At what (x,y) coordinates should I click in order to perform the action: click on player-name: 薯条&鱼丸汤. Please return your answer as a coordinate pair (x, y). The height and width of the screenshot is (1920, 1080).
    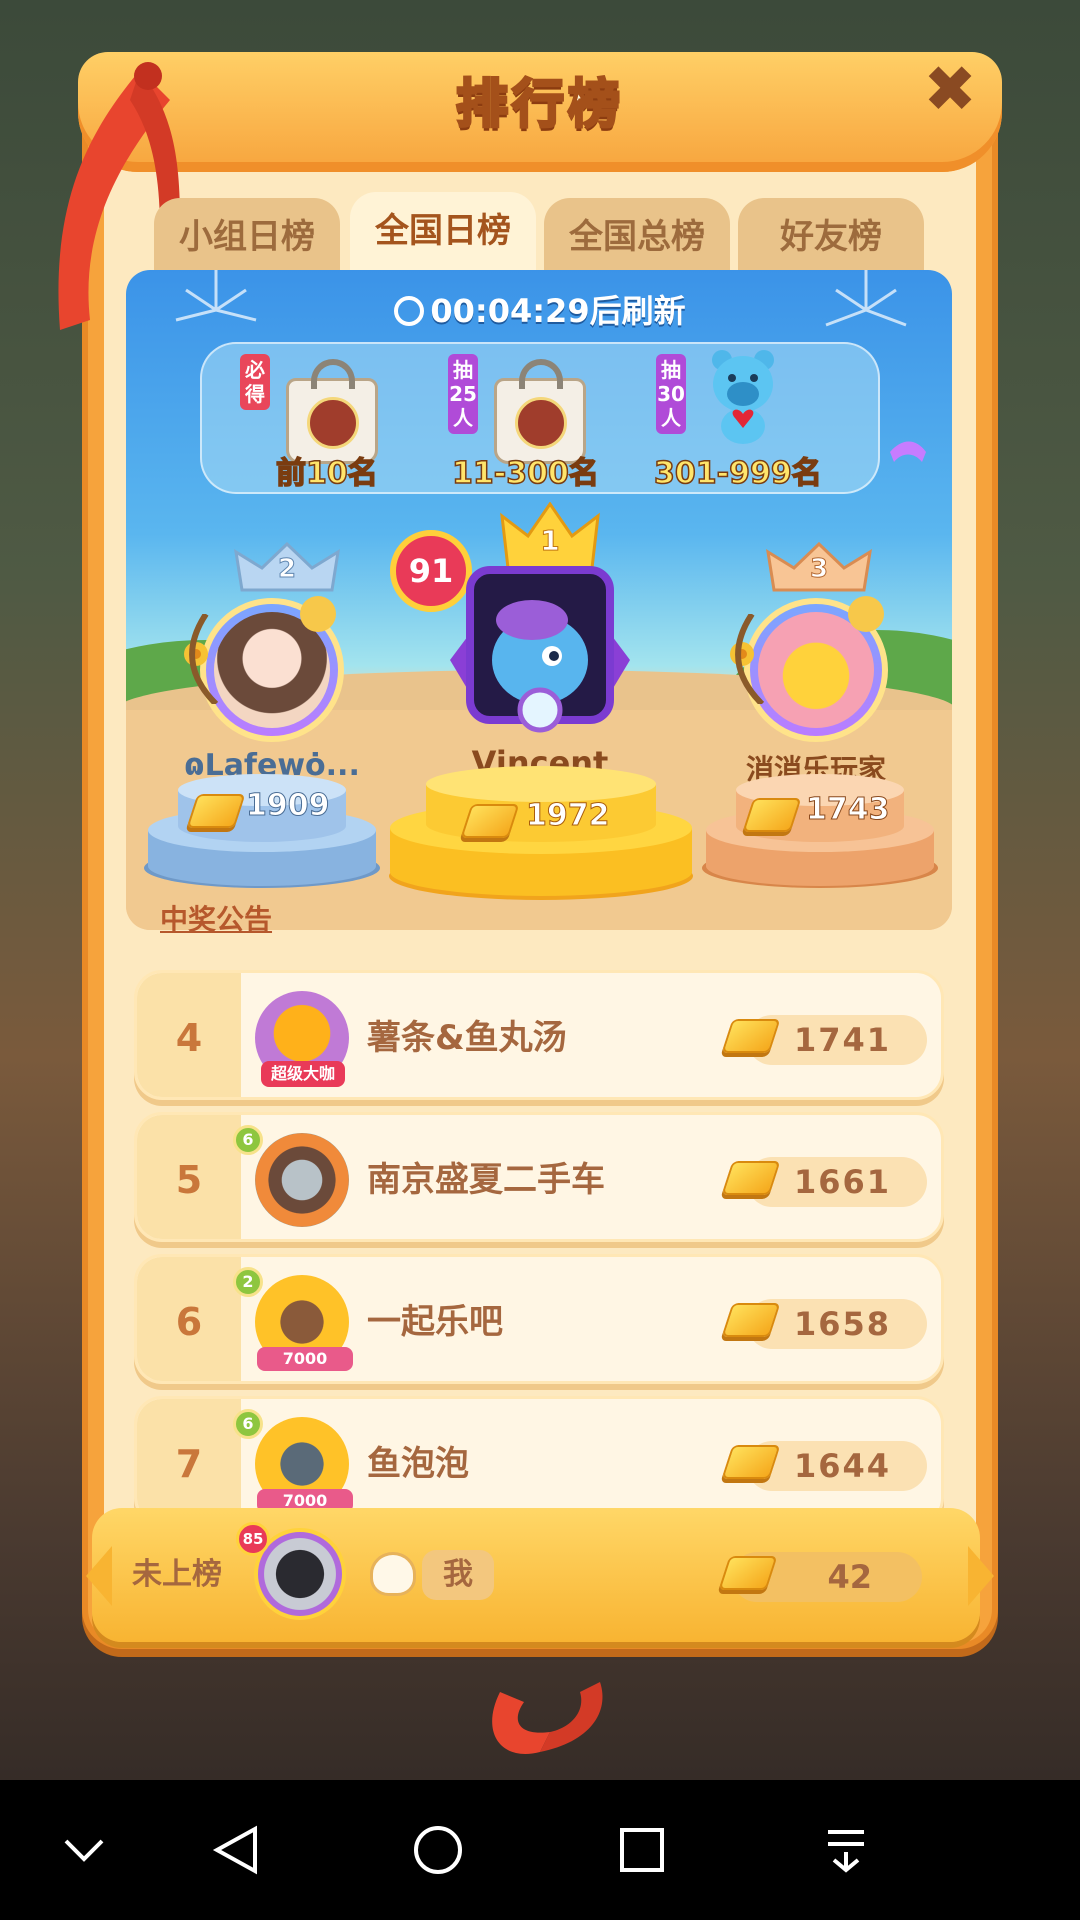
    Looking at the image, I should click on (467, 1038).